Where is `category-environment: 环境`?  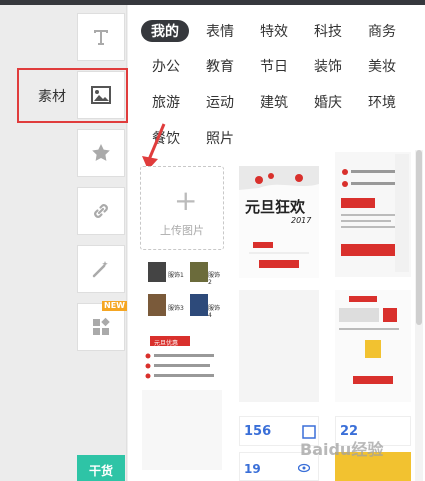
category-environment: 环境 is located at coordinates (382, 102).